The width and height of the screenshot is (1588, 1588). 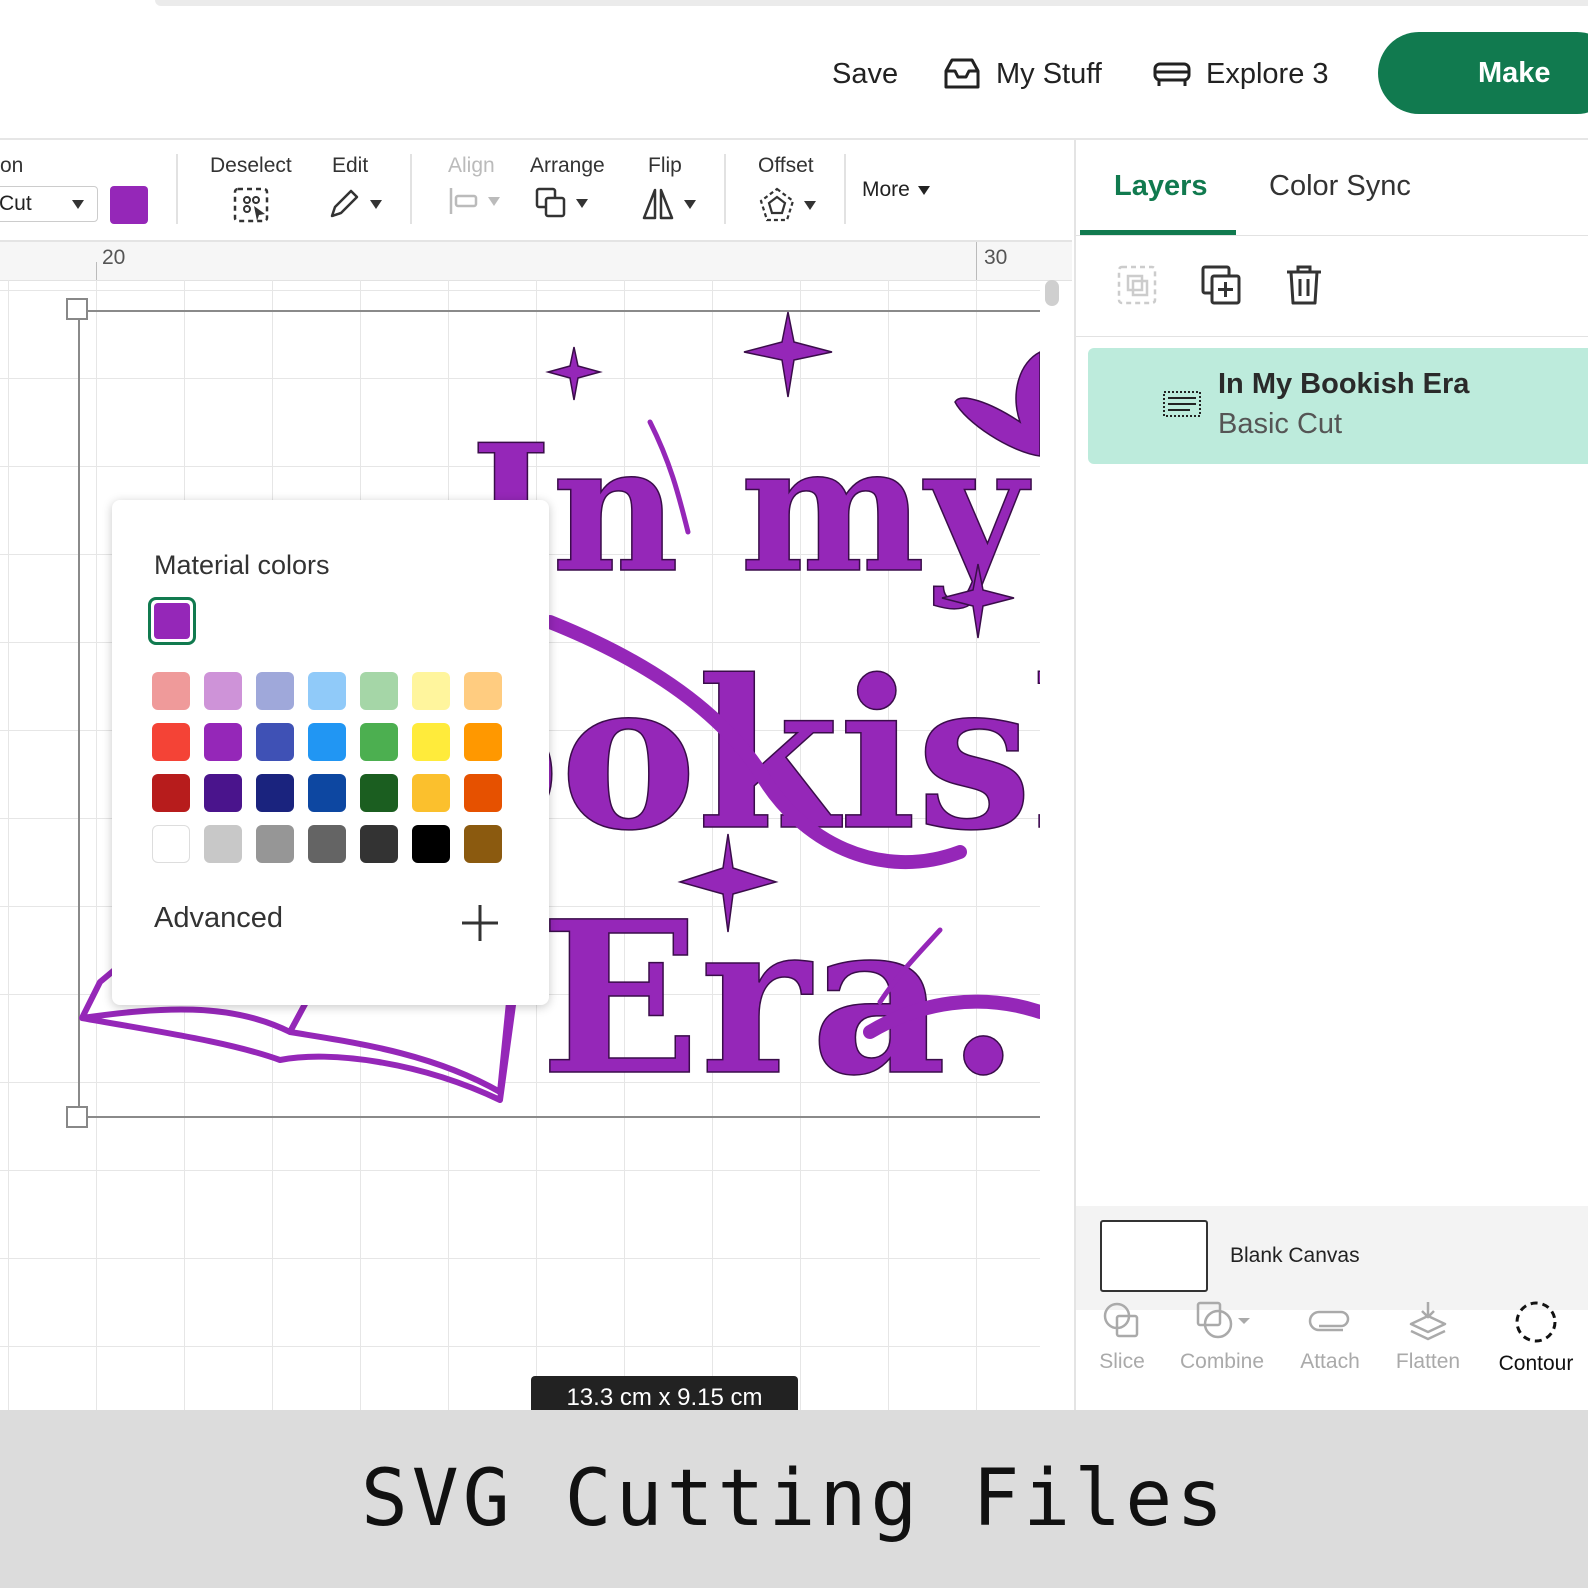 I want to click on slice-button: Slice, so click(x=1122, y=1337).